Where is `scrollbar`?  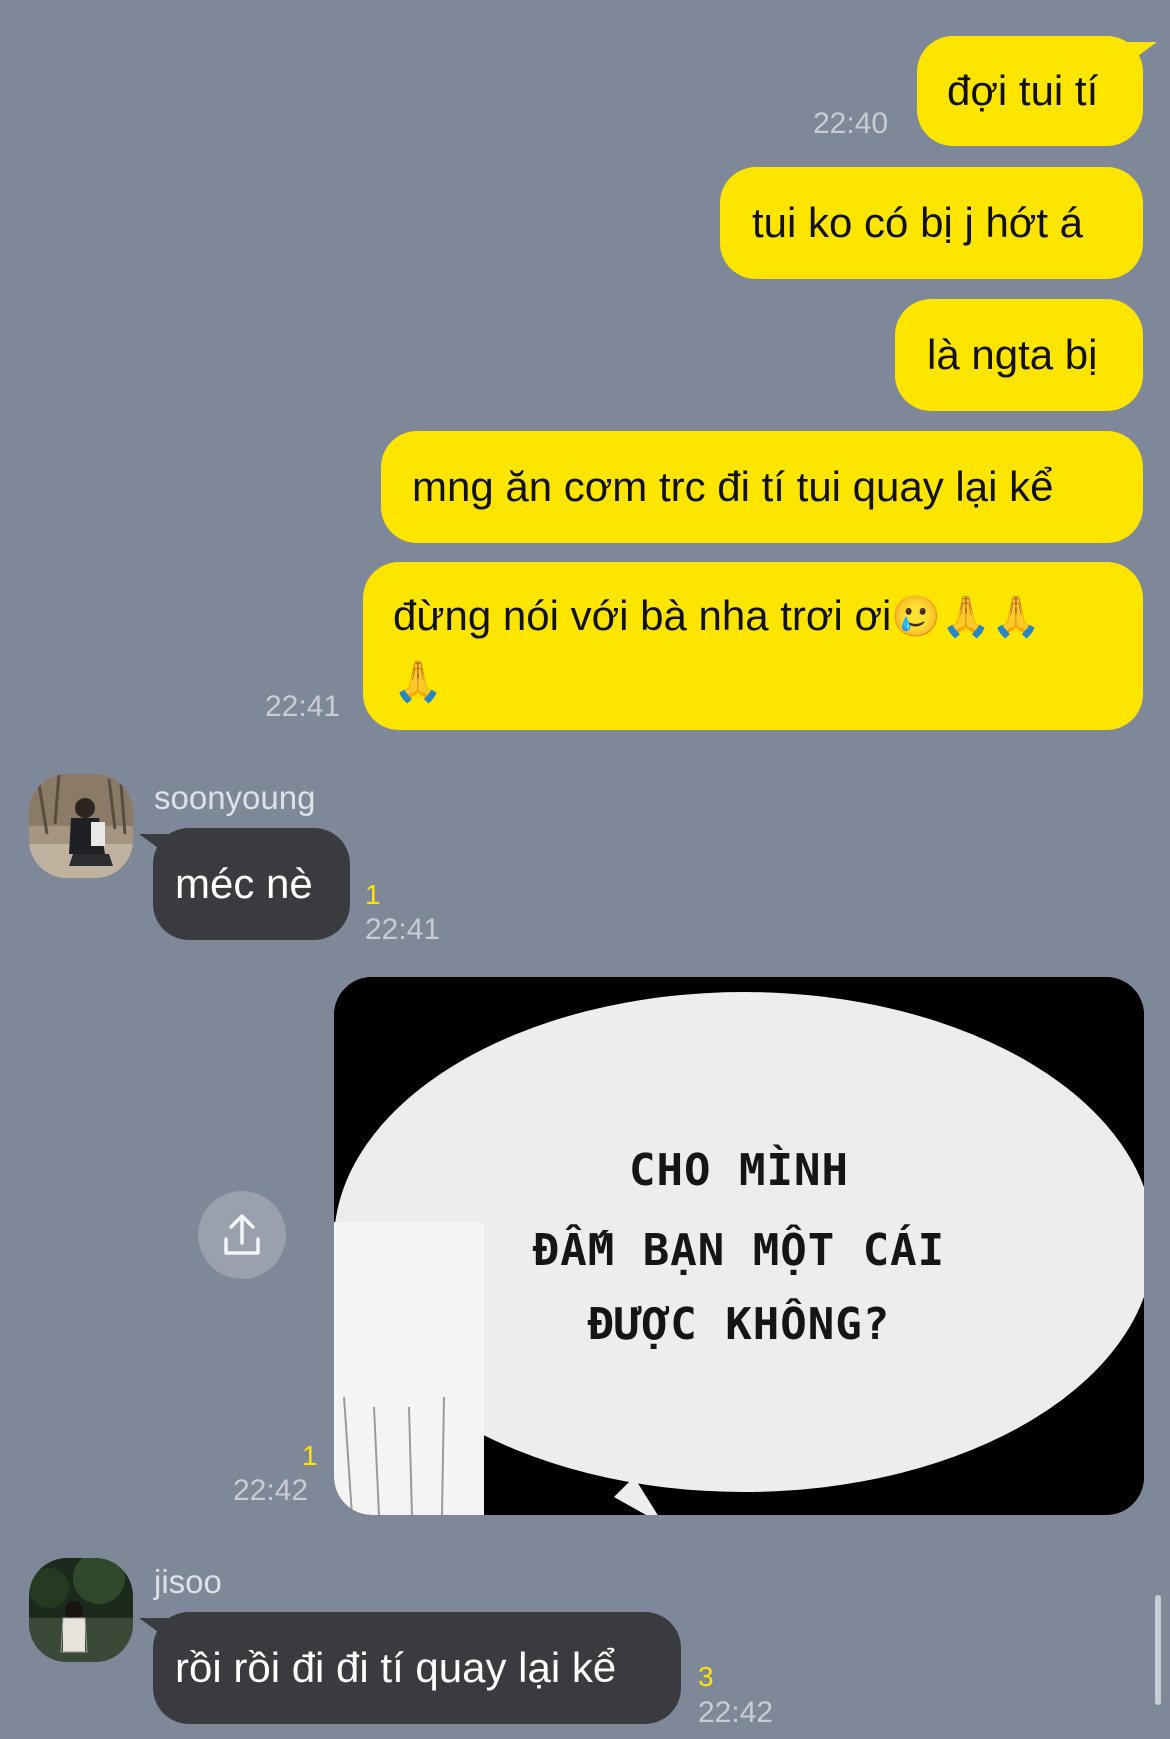 scrollbar is located at coordinates (1158, 1650).